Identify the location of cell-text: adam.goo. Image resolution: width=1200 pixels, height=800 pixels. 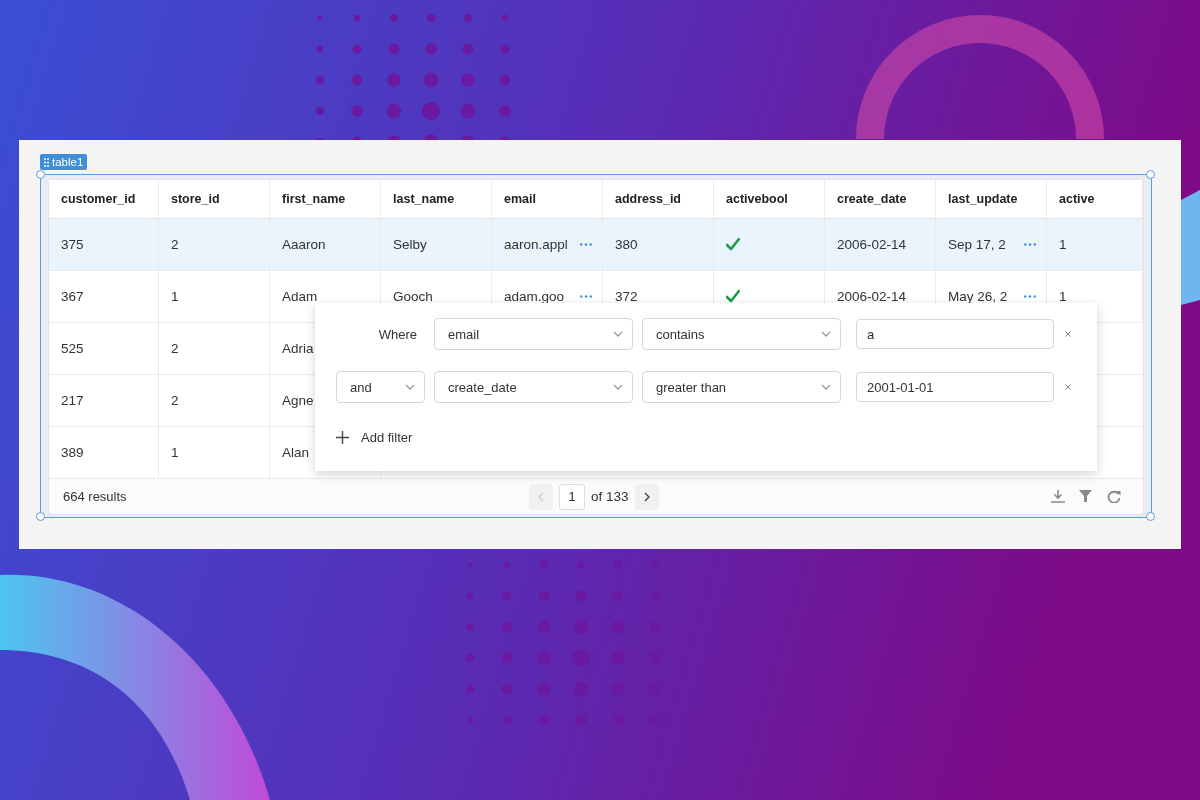
(534, 296).